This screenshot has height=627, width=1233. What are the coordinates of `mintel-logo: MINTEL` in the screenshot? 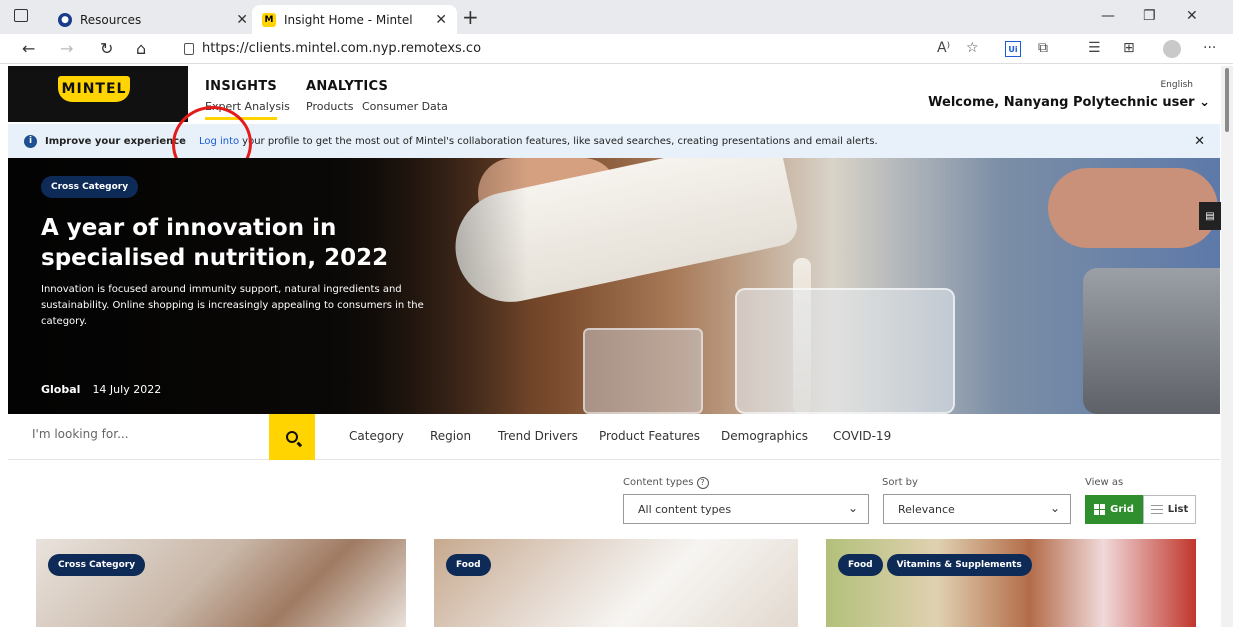 It's located at (94, 89).